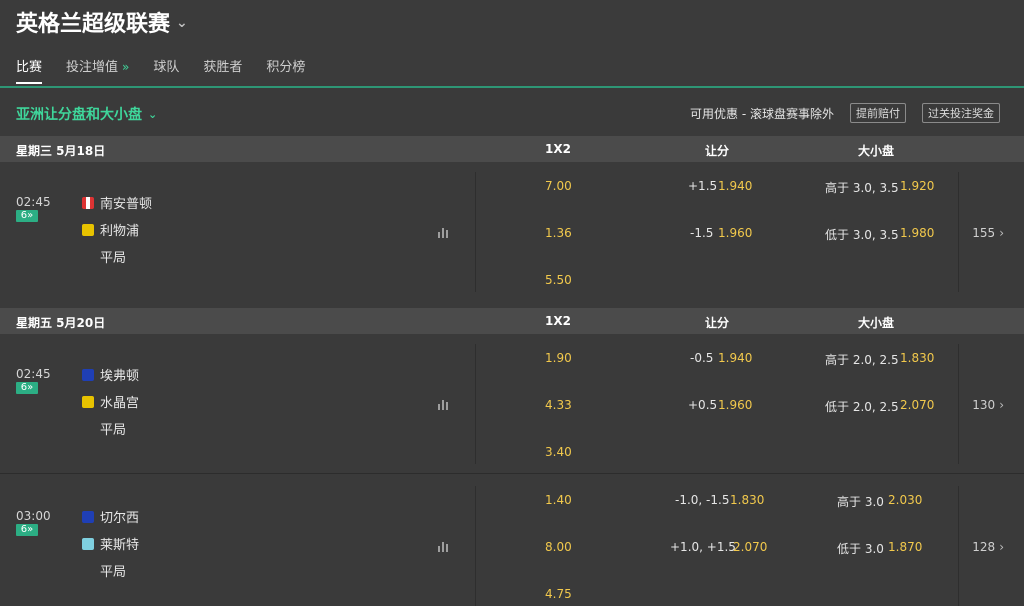  Describe the element at coordinates (61, 151) in the screenshot. I see `match-date: 星期三 5月18日` at that location.